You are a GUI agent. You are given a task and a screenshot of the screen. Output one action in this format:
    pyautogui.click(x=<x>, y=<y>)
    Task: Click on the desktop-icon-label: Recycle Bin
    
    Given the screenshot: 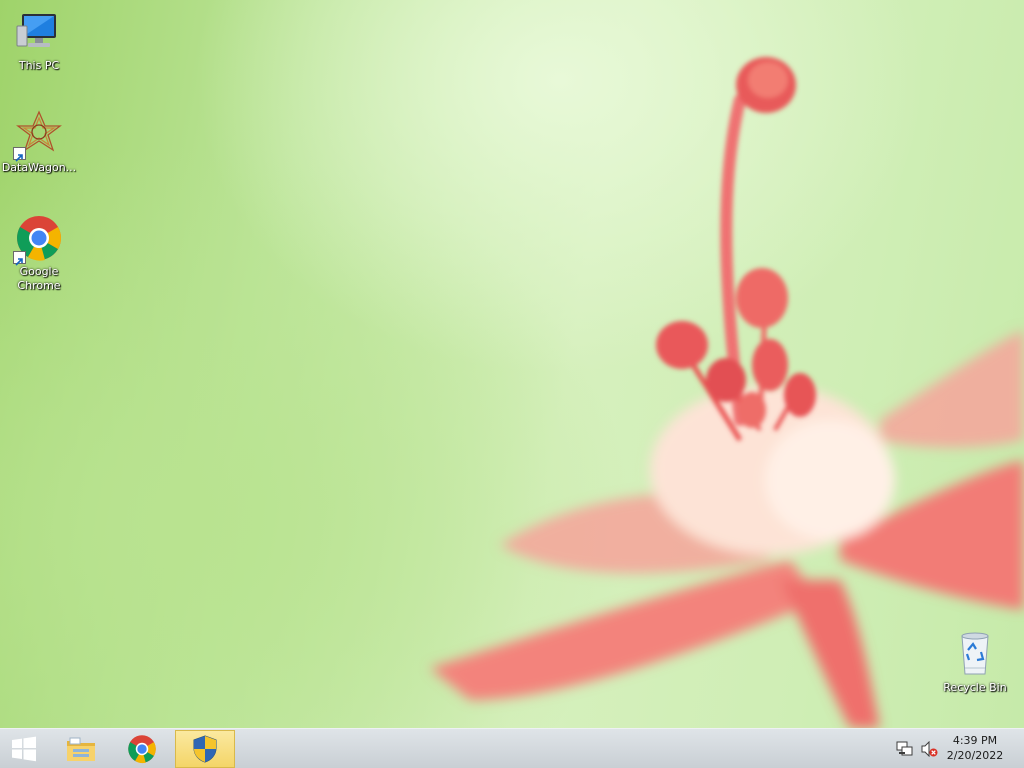 What is the action you would take?
    pyautogui.click(x=975, y=687)
    